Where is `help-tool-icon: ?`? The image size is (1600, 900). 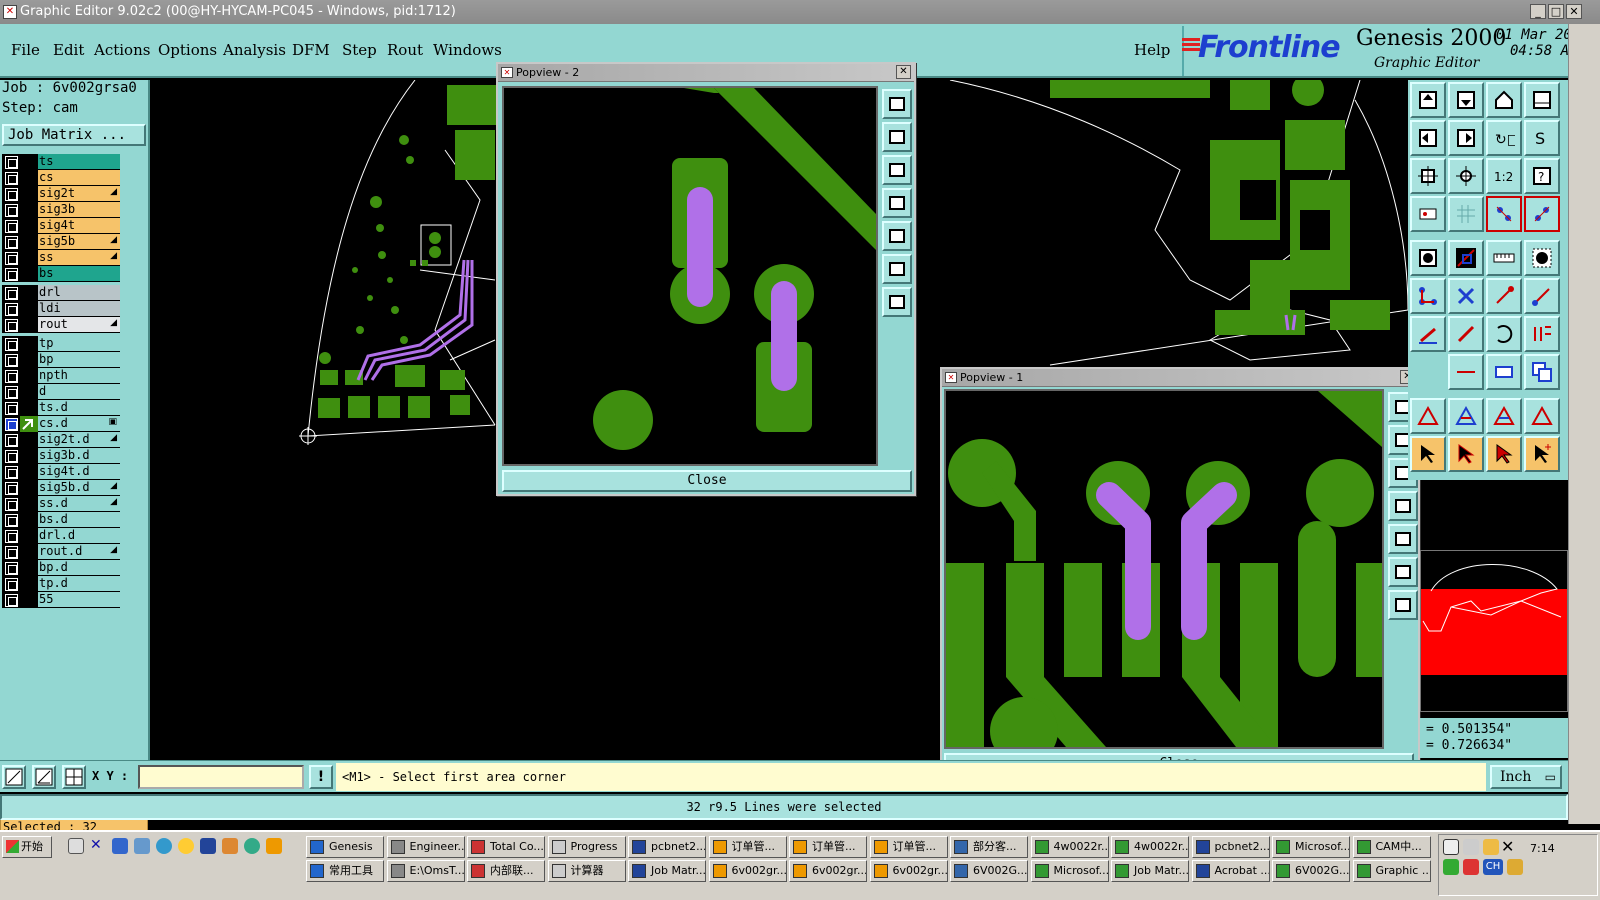 help-tool-icon: ? is located at coordinates (1542, 176).